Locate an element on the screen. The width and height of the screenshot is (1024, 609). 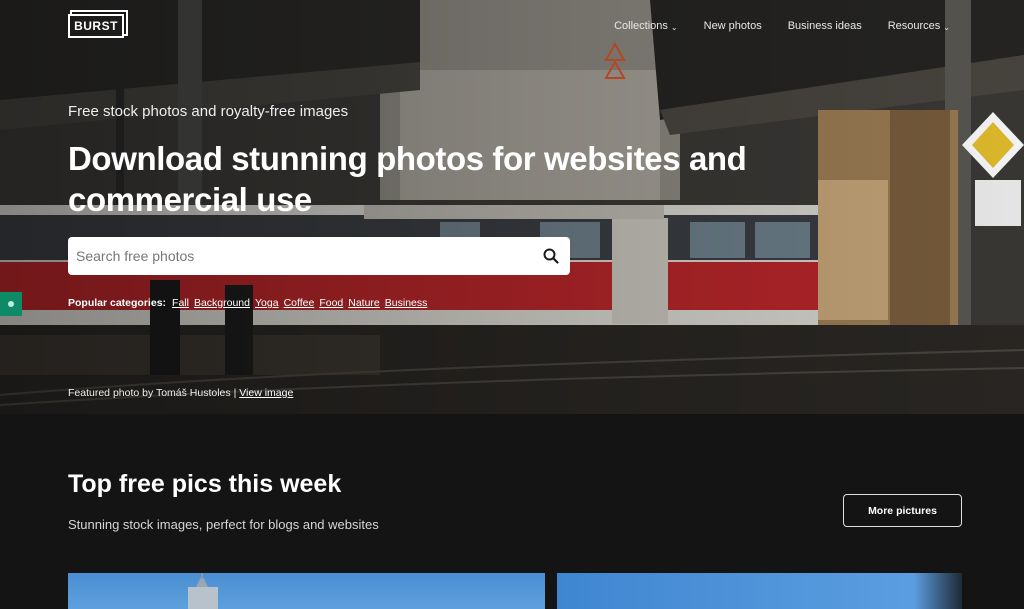
burst-logo: BURST is located at coordinates (96, 26).